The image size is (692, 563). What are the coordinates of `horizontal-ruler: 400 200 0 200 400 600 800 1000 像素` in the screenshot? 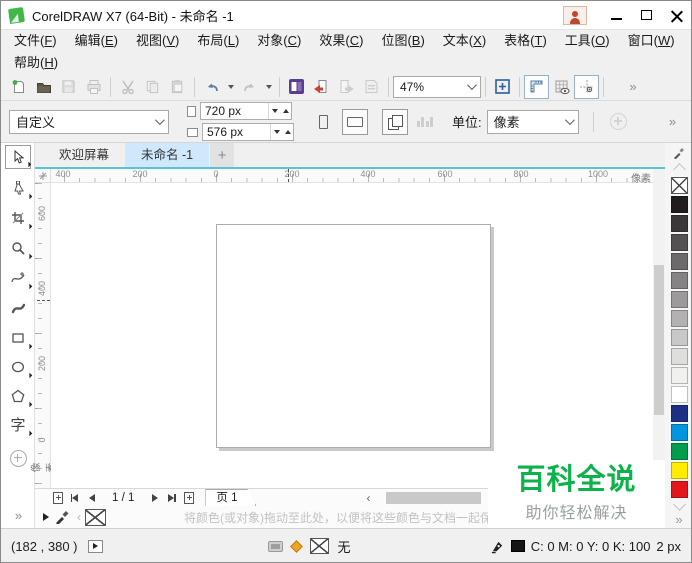 It's located at (352, 177).